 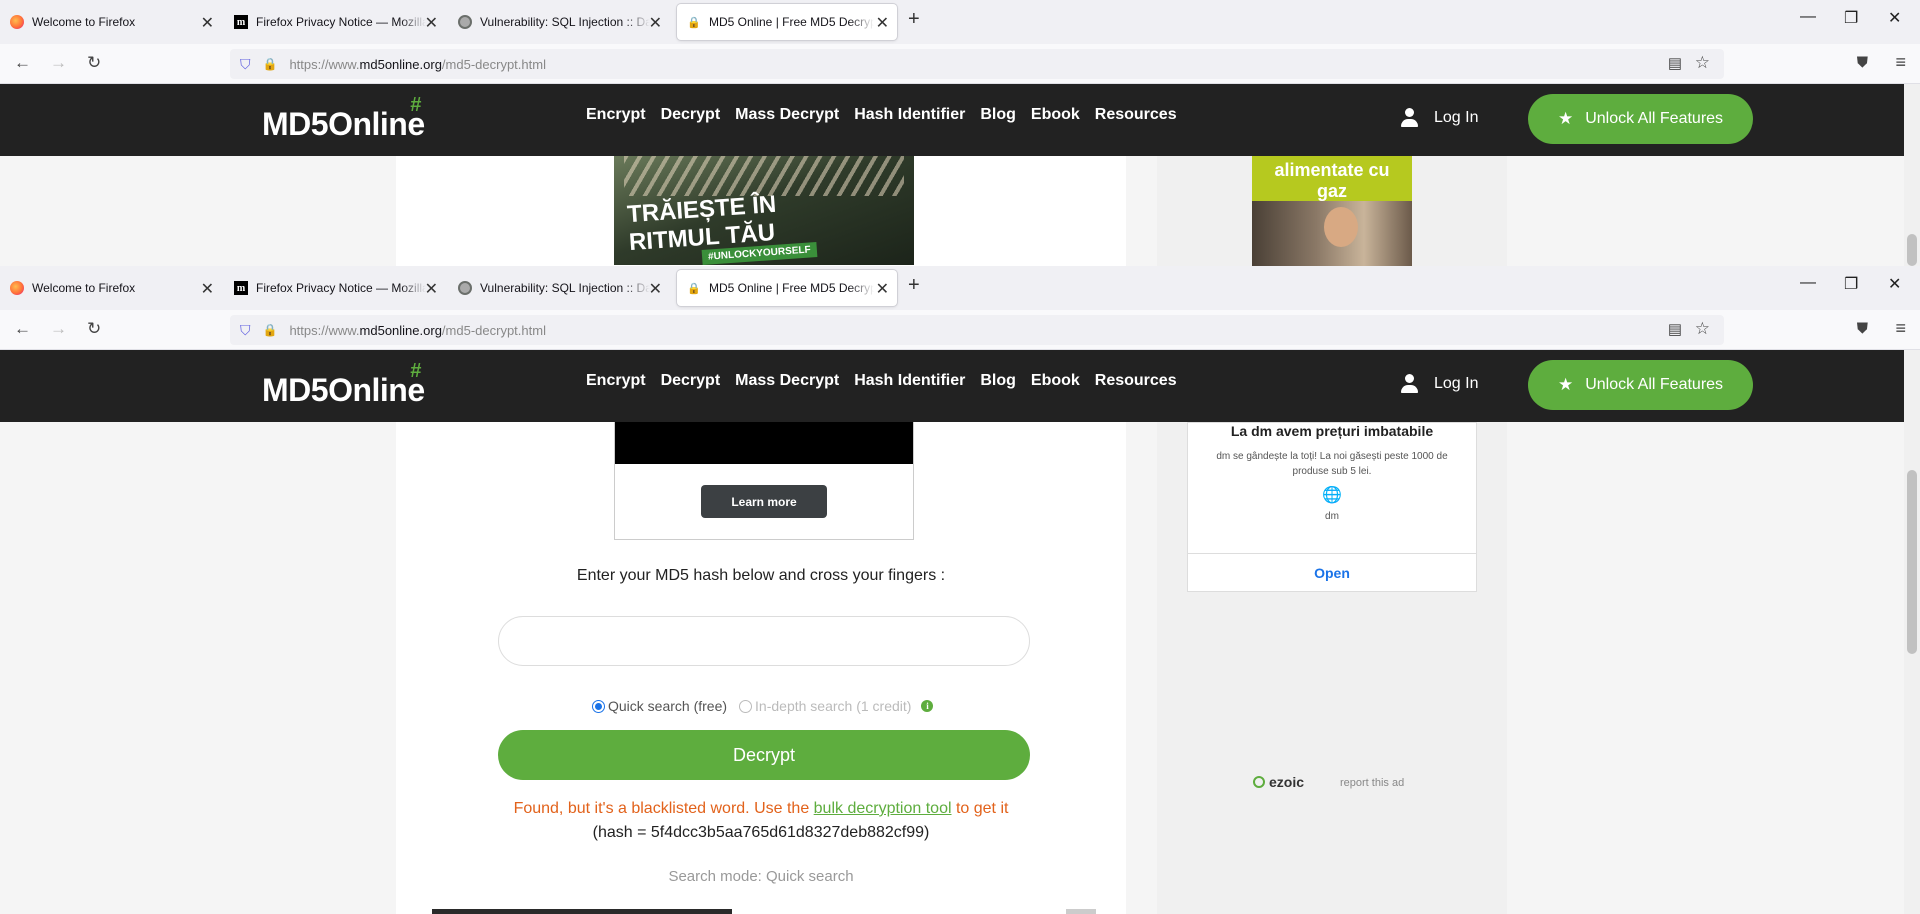 I want to click on quick-search-label: Quick search (free), so click(x=667, y=706).